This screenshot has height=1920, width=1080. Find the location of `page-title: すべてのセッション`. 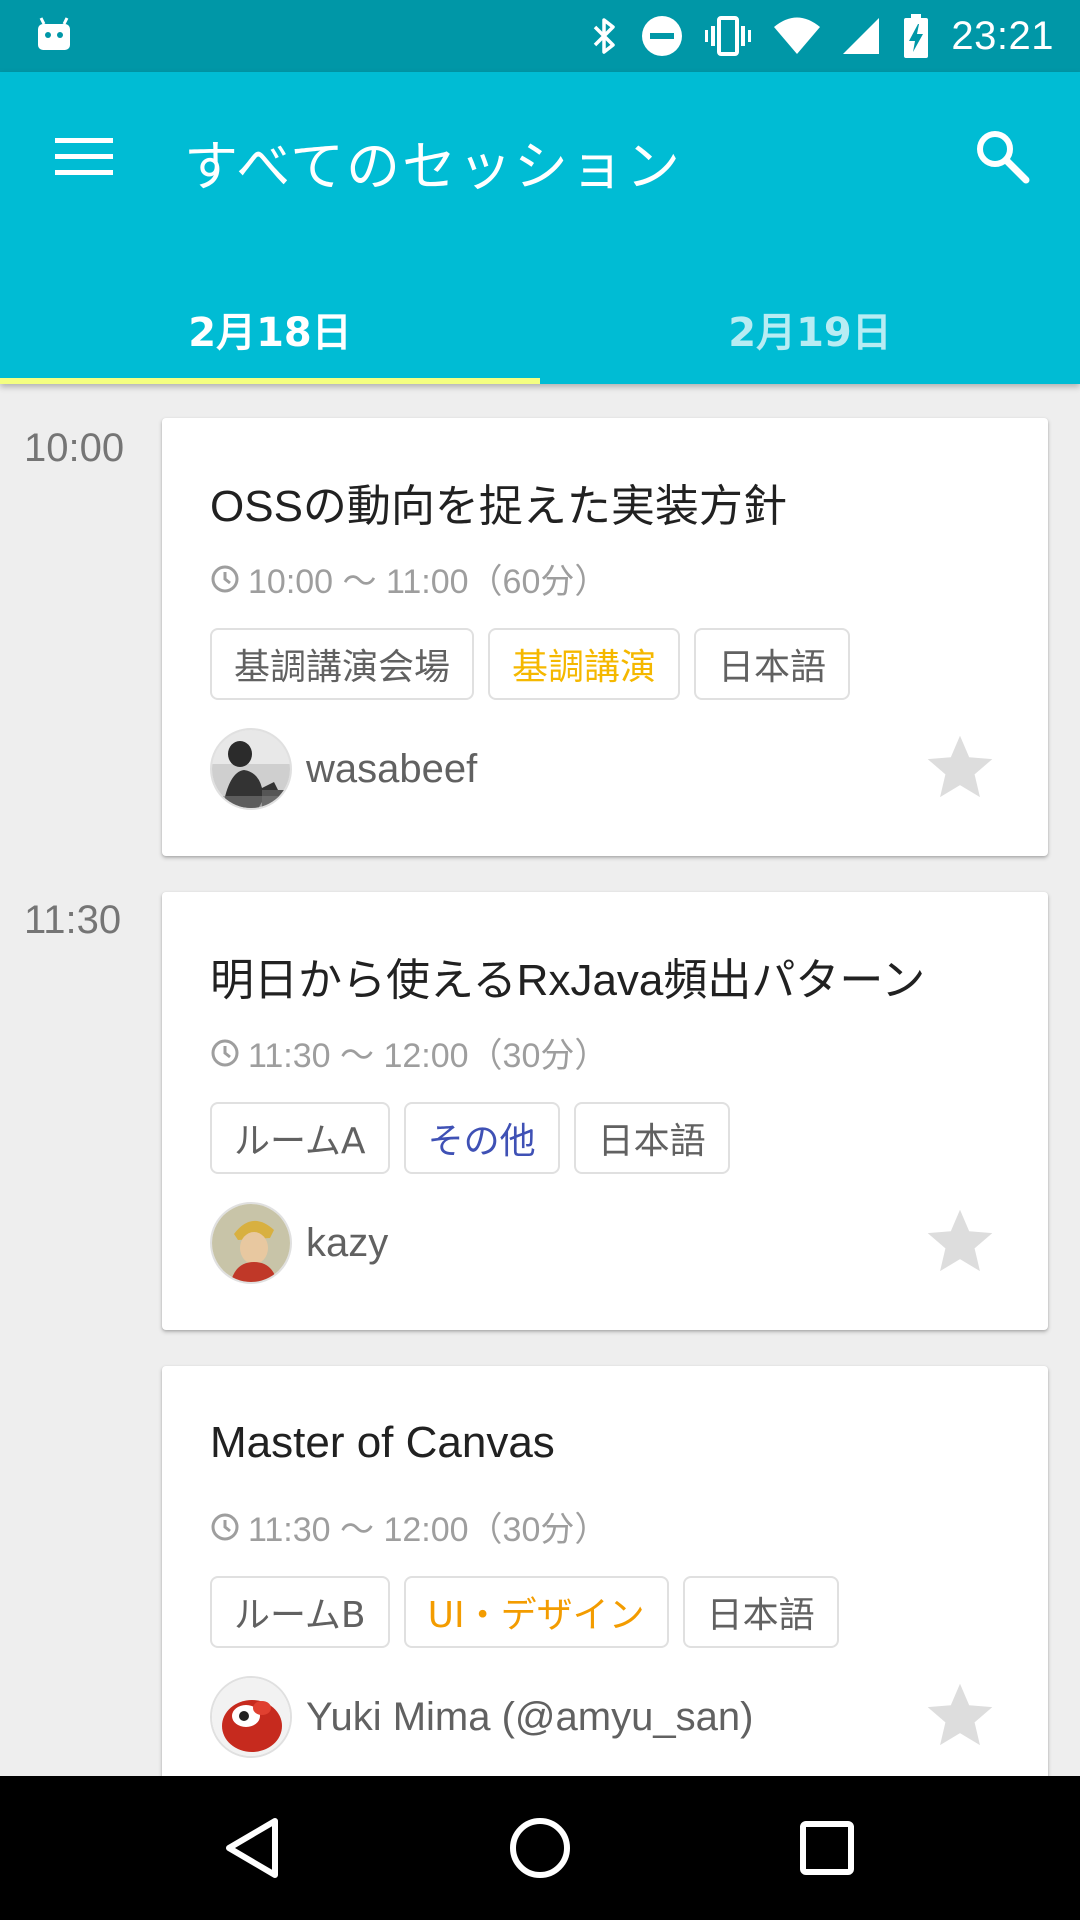

page-title: すべてのセッション is located at coordinates (433, 166).